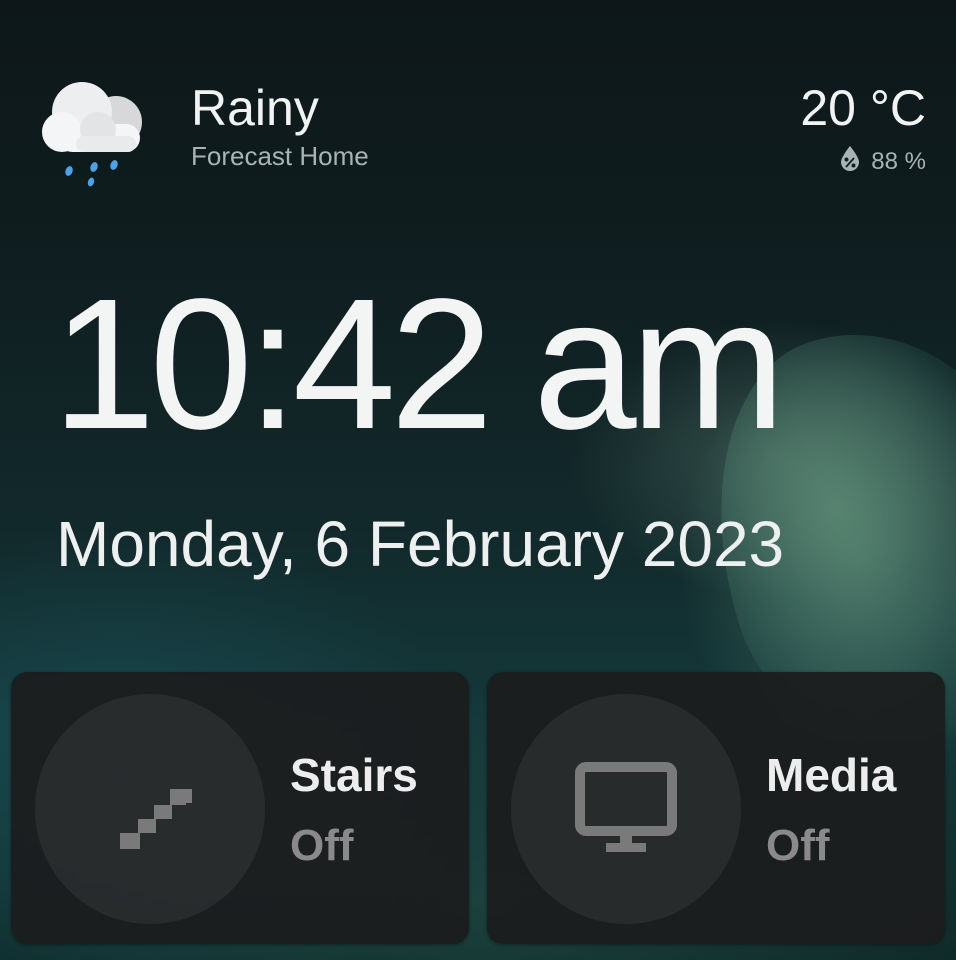 This screenshot has height=960, width=956. I want to click on media-state: Off, so click(798, 845).